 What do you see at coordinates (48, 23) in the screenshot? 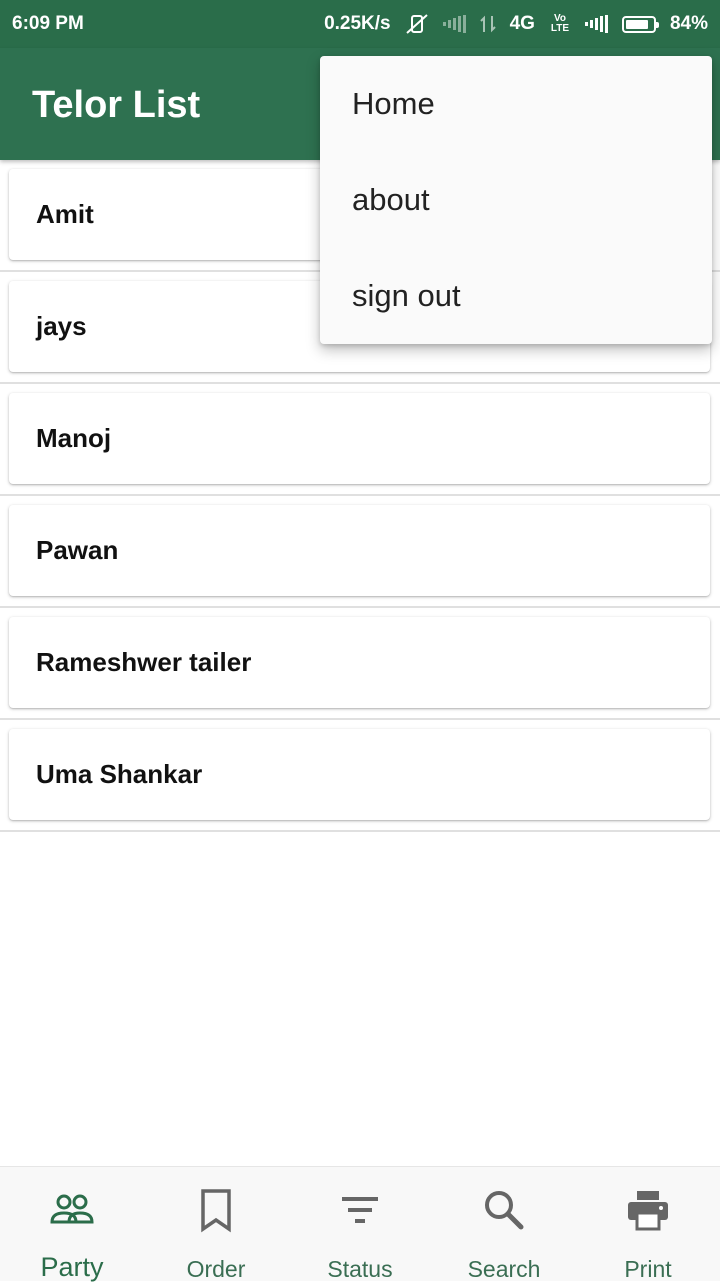
I see `status-time: 6:09 PM` at bounding box center [48, 23].